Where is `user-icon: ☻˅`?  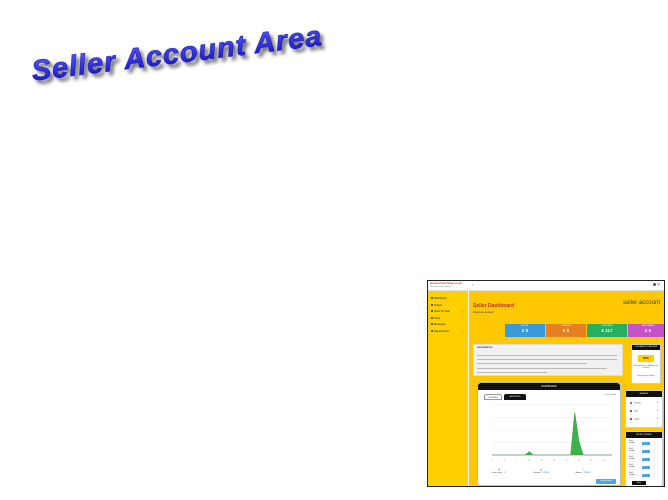 user-icon: ☻˅ is located at coordinates (656, 285).